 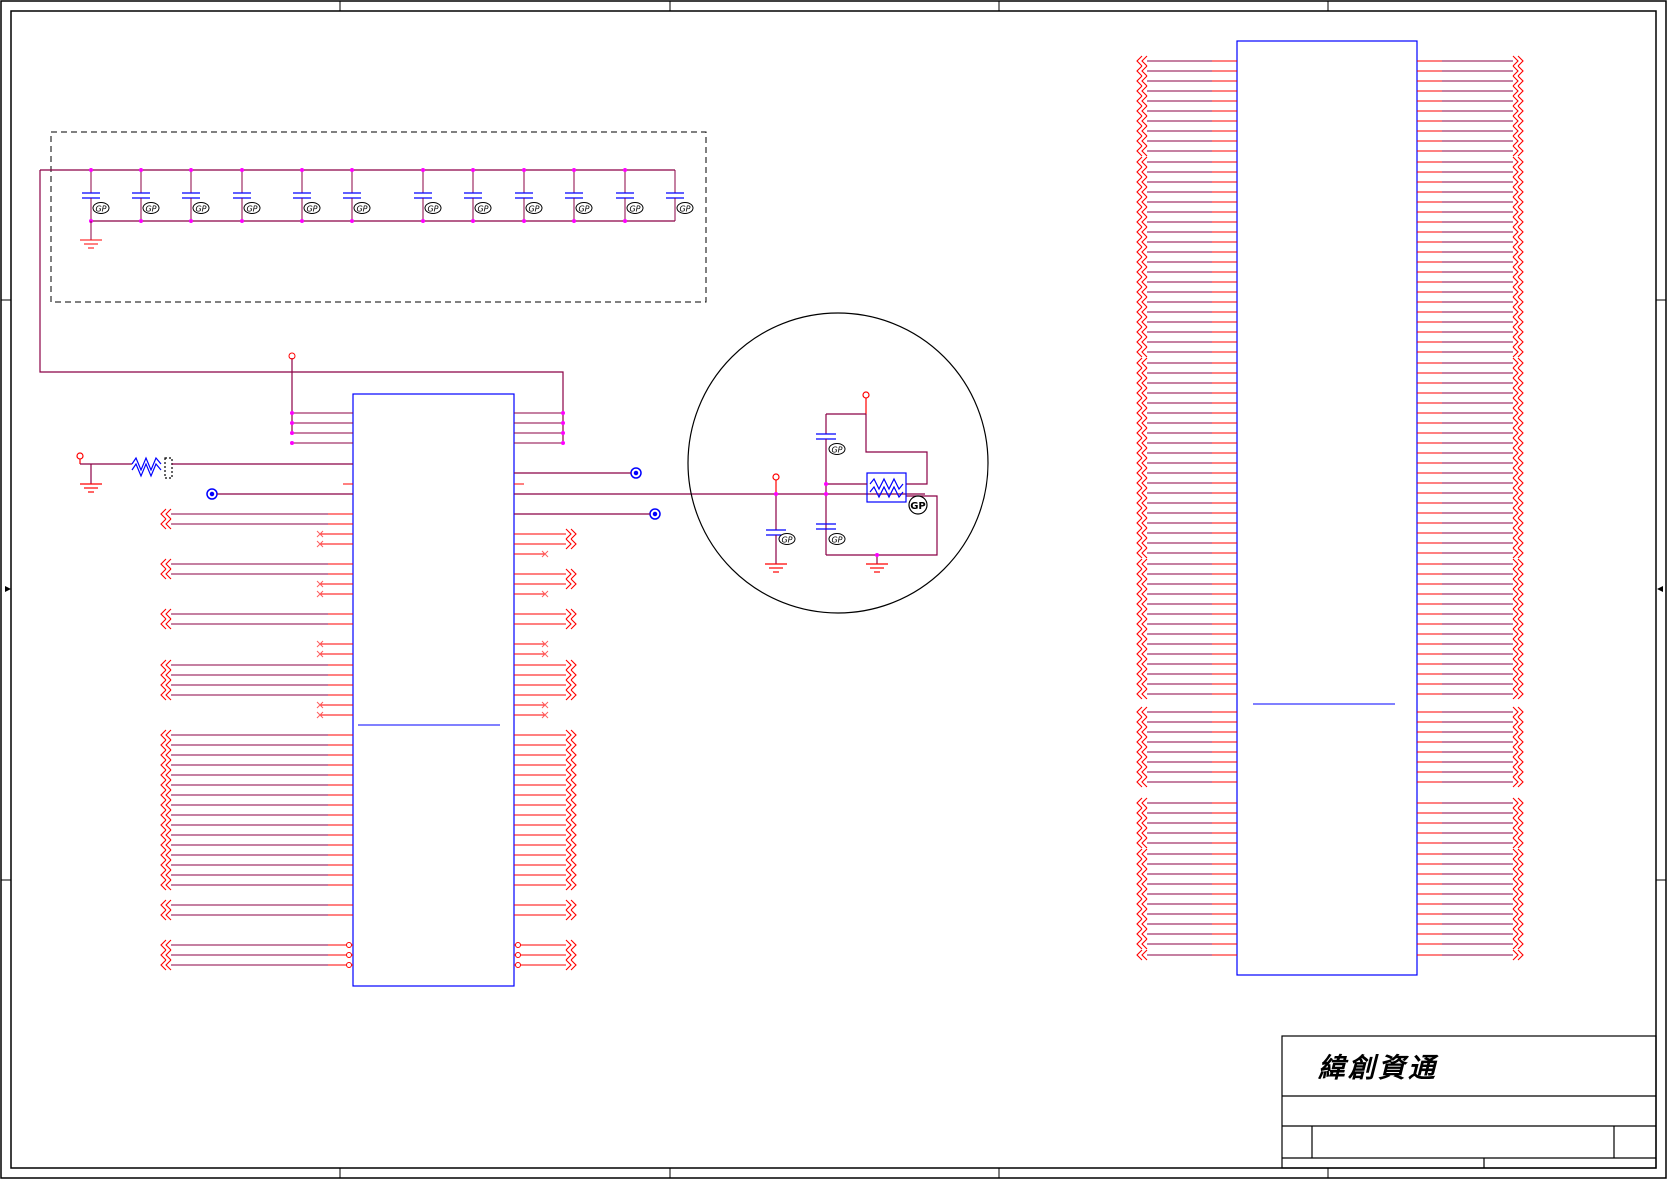 I want to click on detail-circle, so click(x=838, y=463).